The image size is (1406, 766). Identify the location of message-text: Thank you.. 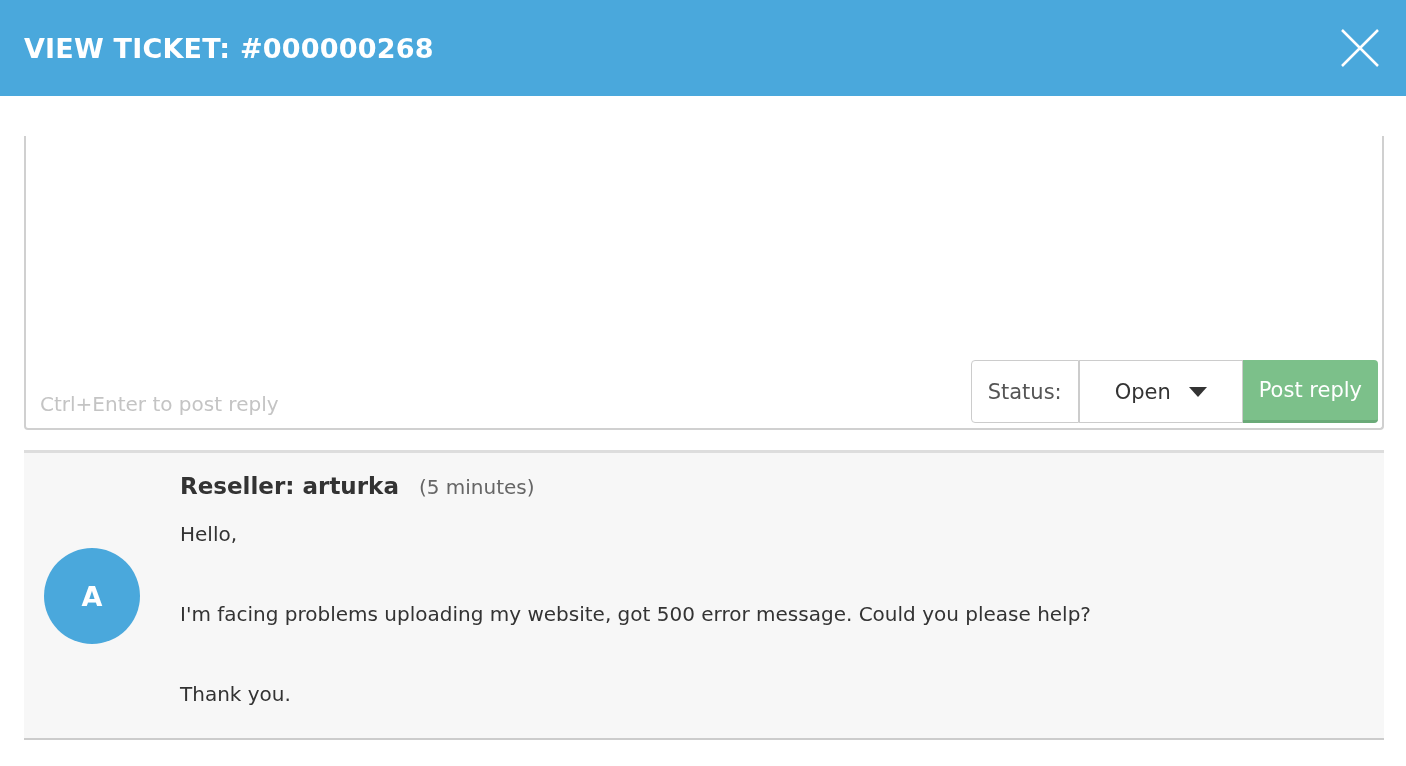
(236, 694).